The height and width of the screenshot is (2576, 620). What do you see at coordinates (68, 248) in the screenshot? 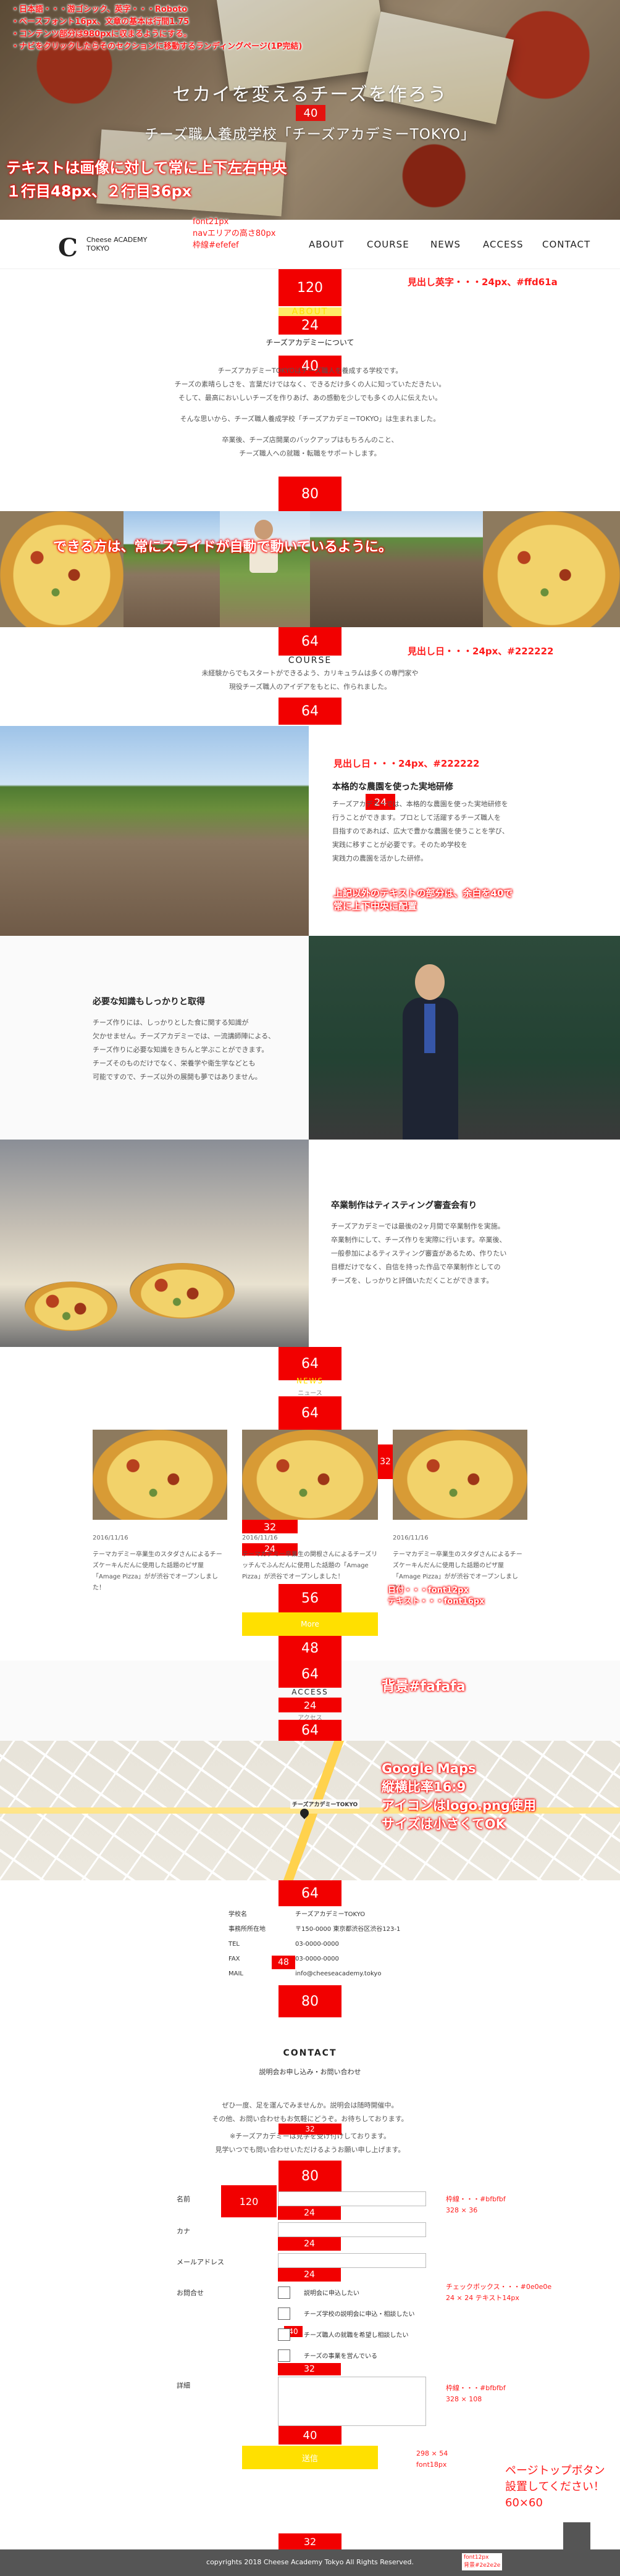
I see `logo-mark: C` at bounding box center [68, 248].